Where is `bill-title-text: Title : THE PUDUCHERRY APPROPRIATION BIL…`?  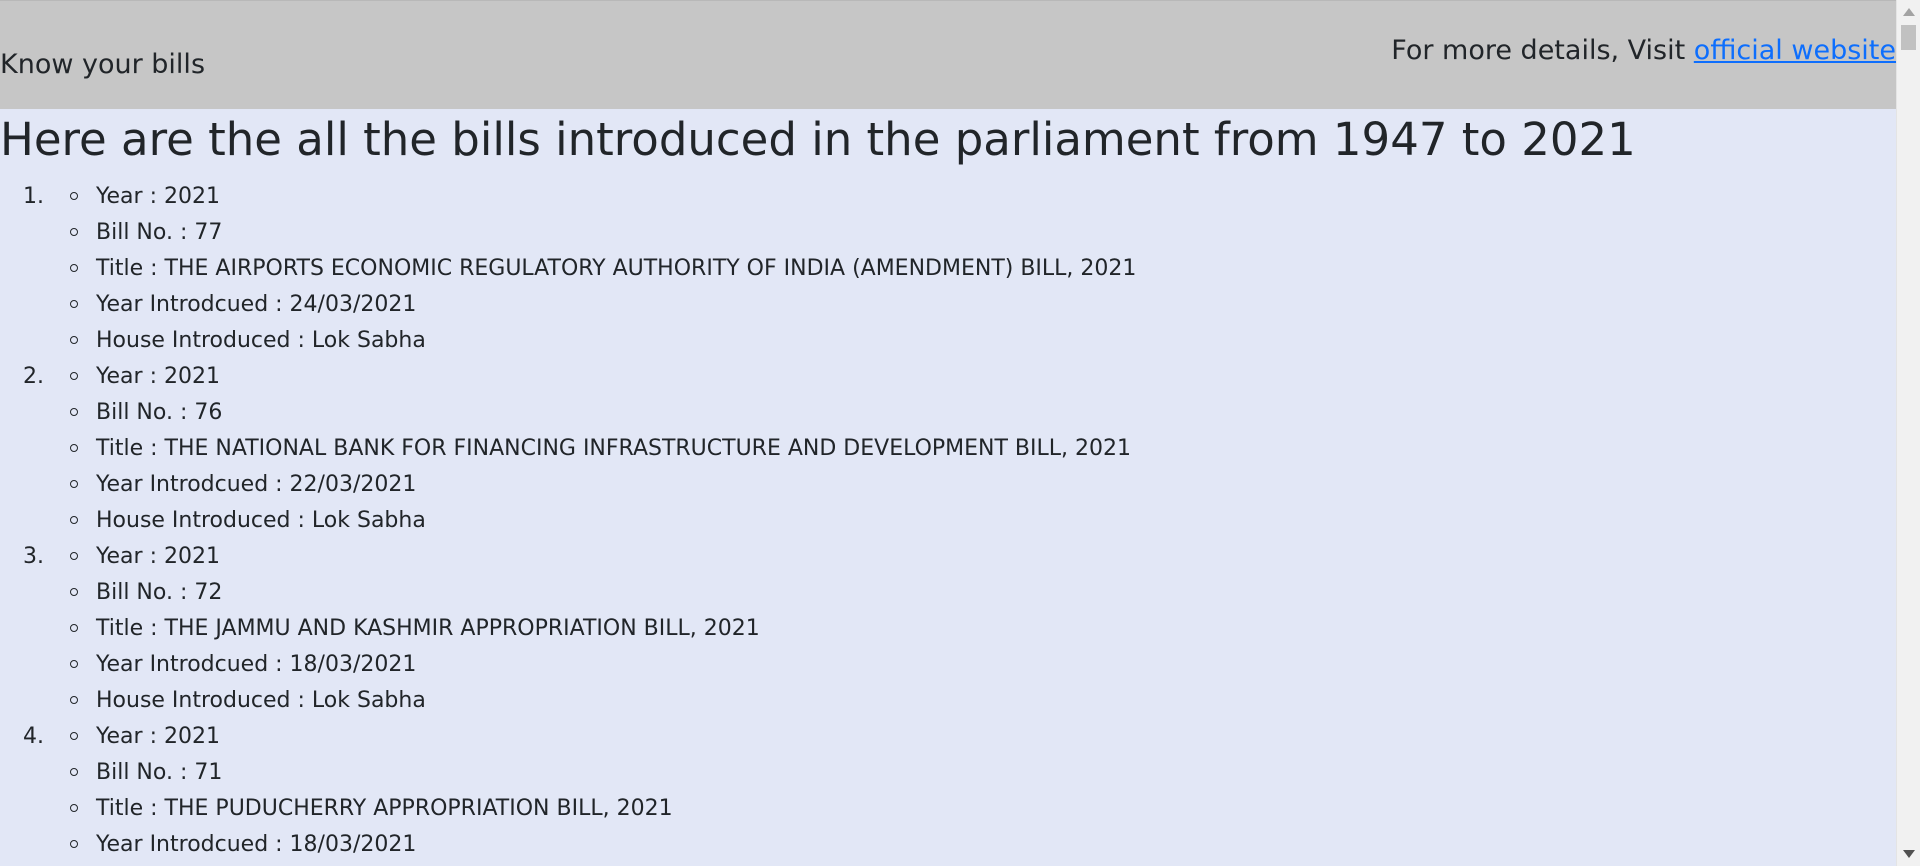
bill-title-text: Title : THE PUDUCHERRY APPROPRIATION BIL… is located at coordinates (384, 808).